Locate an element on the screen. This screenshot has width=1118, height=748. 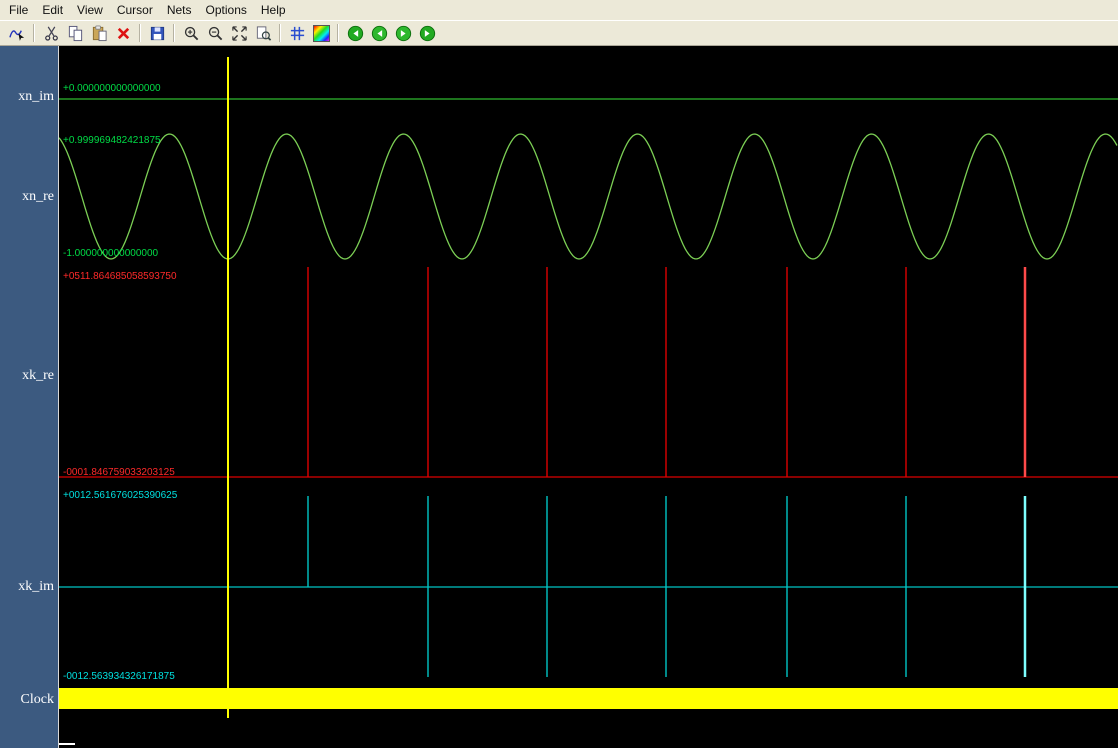
signal-label-clock: Clock is located at coordinates (29, 700).